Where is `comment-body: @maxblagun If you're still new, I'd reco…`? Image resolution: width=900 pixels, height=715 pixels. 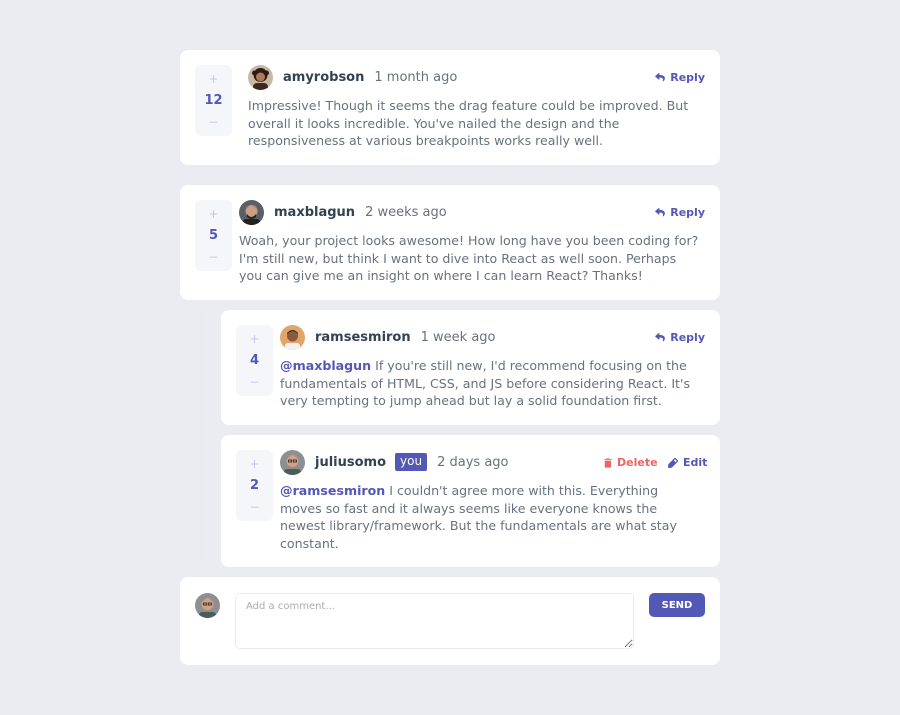
comment-body: @maxblagun If you're still new, I'd reco… is located at coordinates (492, 383).